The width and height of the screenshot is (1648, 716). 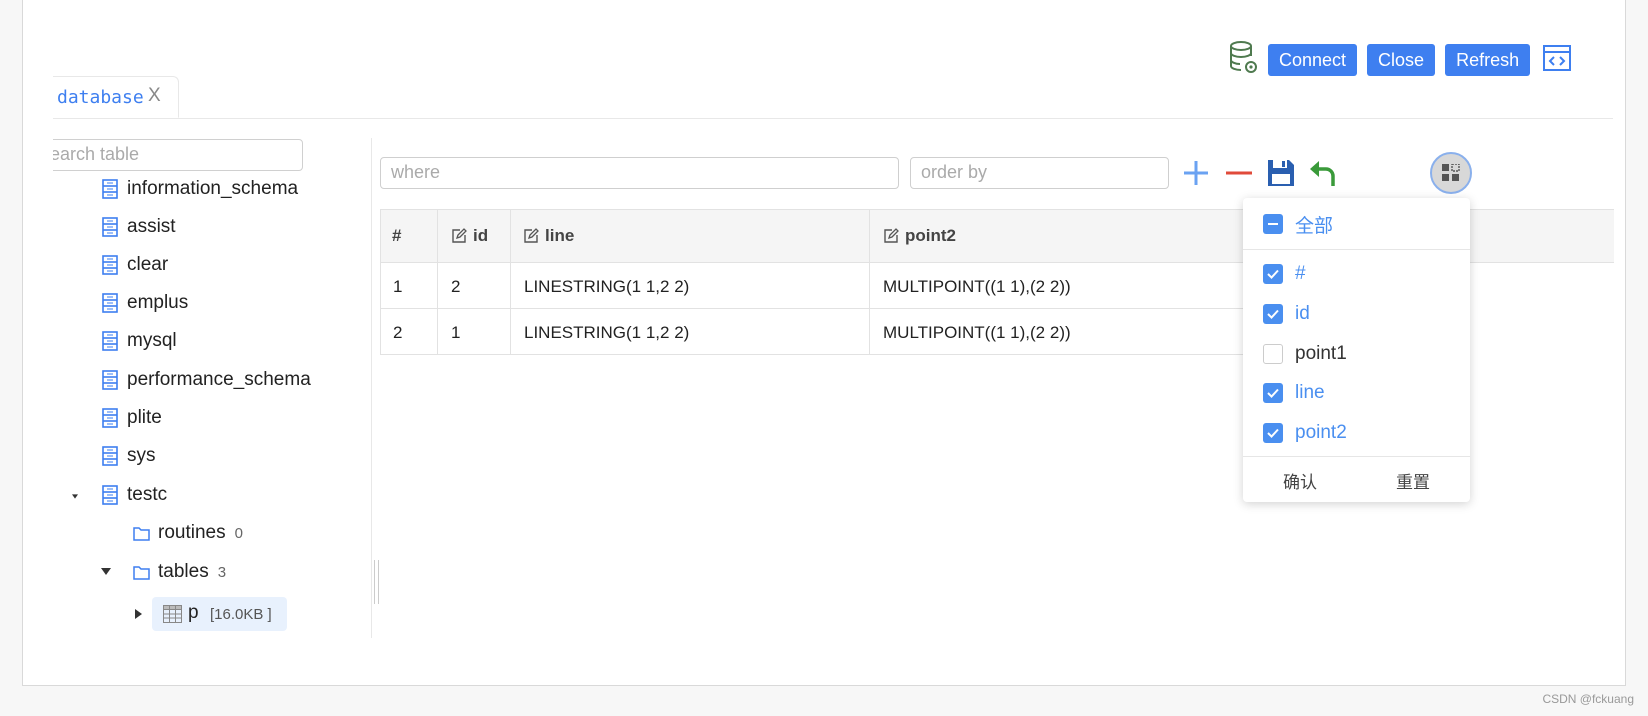 What do you see at coordinates (1588, 699) in the screenshot?
I see `watermark: CSDN @fckuang` at bounding box center [1588, 699].